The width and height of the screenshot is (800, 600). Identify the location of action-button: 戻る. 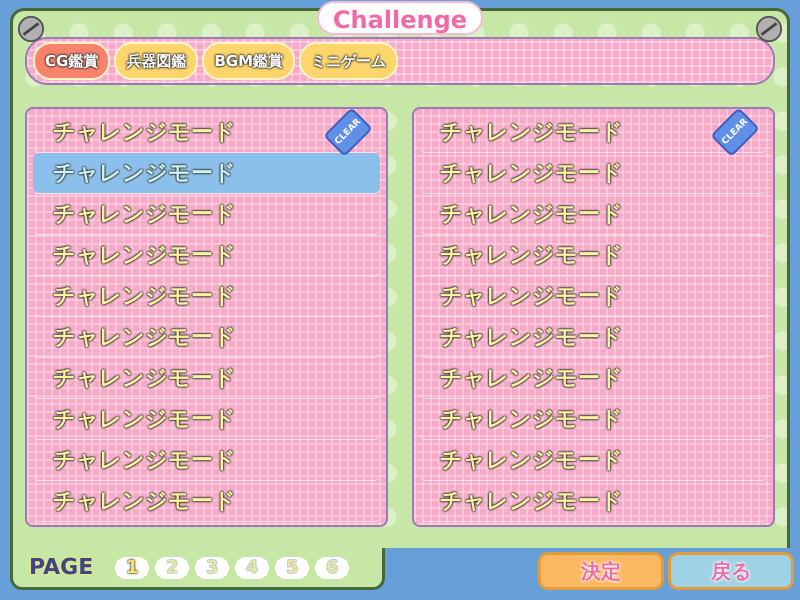
(731, 571).